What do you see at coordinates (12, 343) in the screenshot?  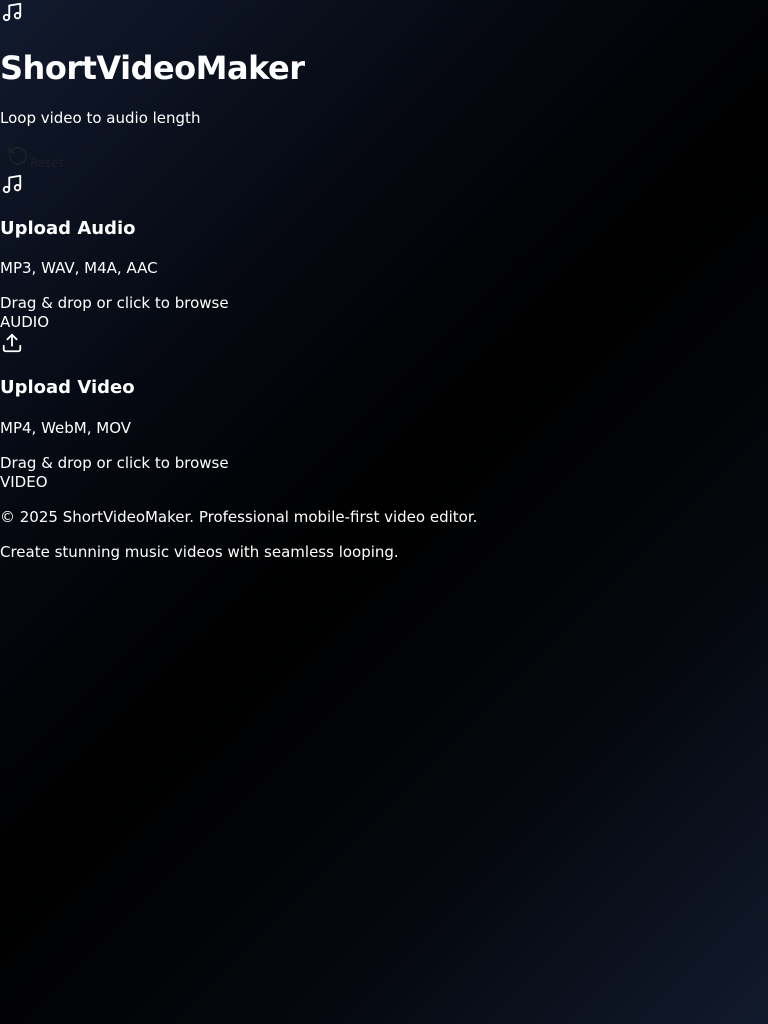 I see `upload-icon` at bounding box center [12, 343].